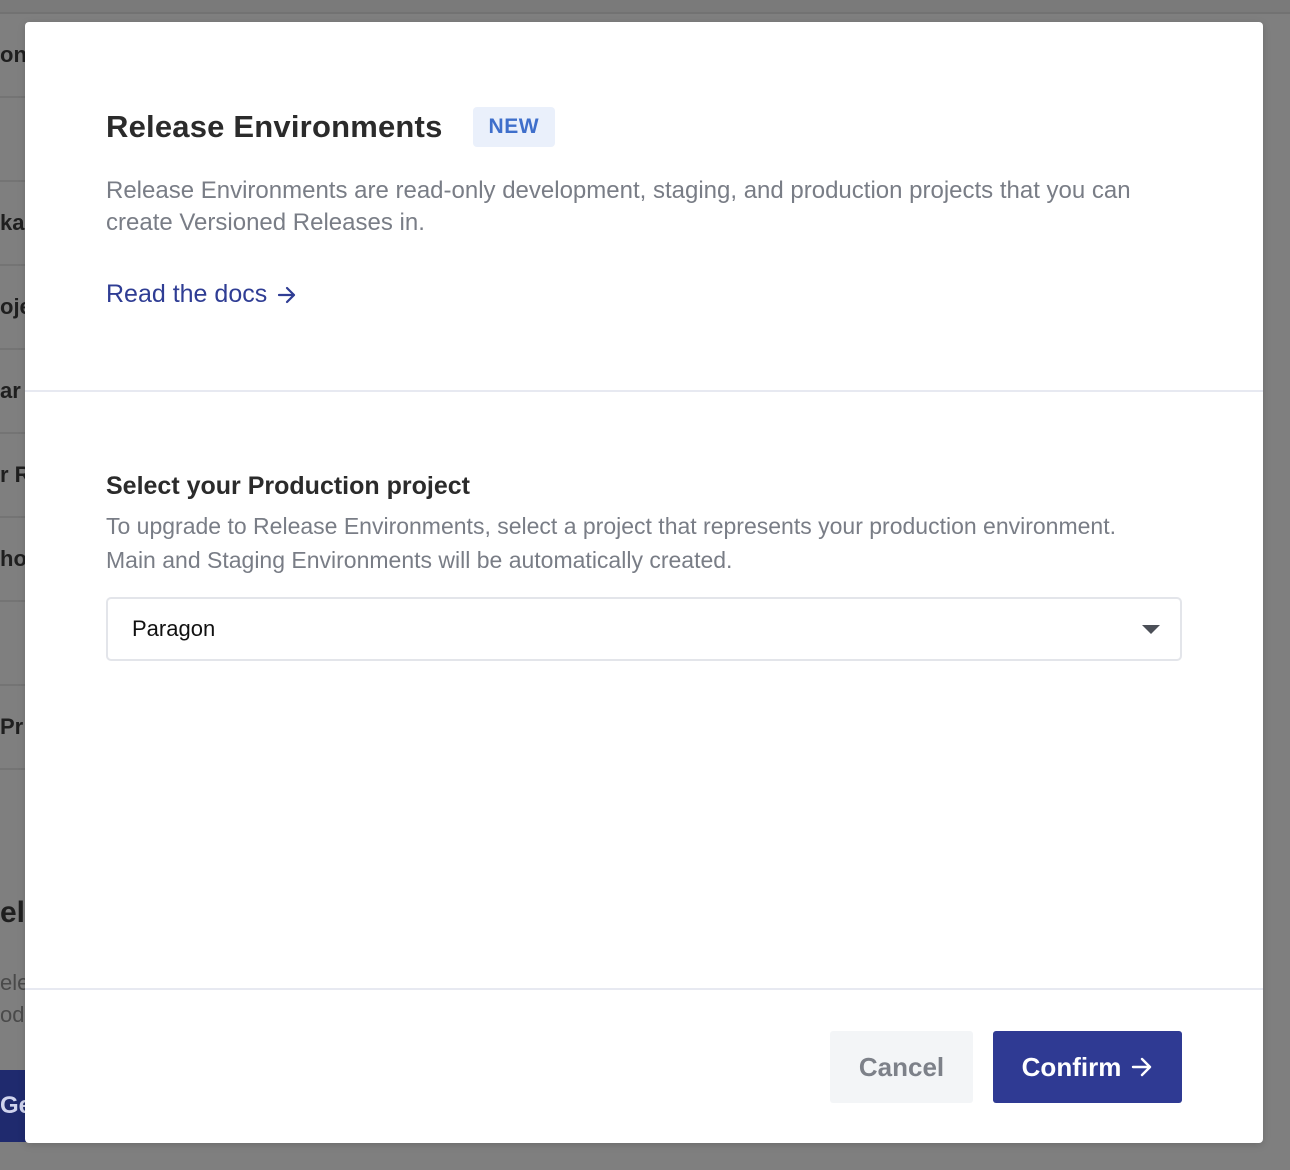 Image resolution: width=1290 pixels, height=1170 pixels. Describe the element at coordinates (13, 54) in the screenshot. I see `background-row-label: on` at that location.